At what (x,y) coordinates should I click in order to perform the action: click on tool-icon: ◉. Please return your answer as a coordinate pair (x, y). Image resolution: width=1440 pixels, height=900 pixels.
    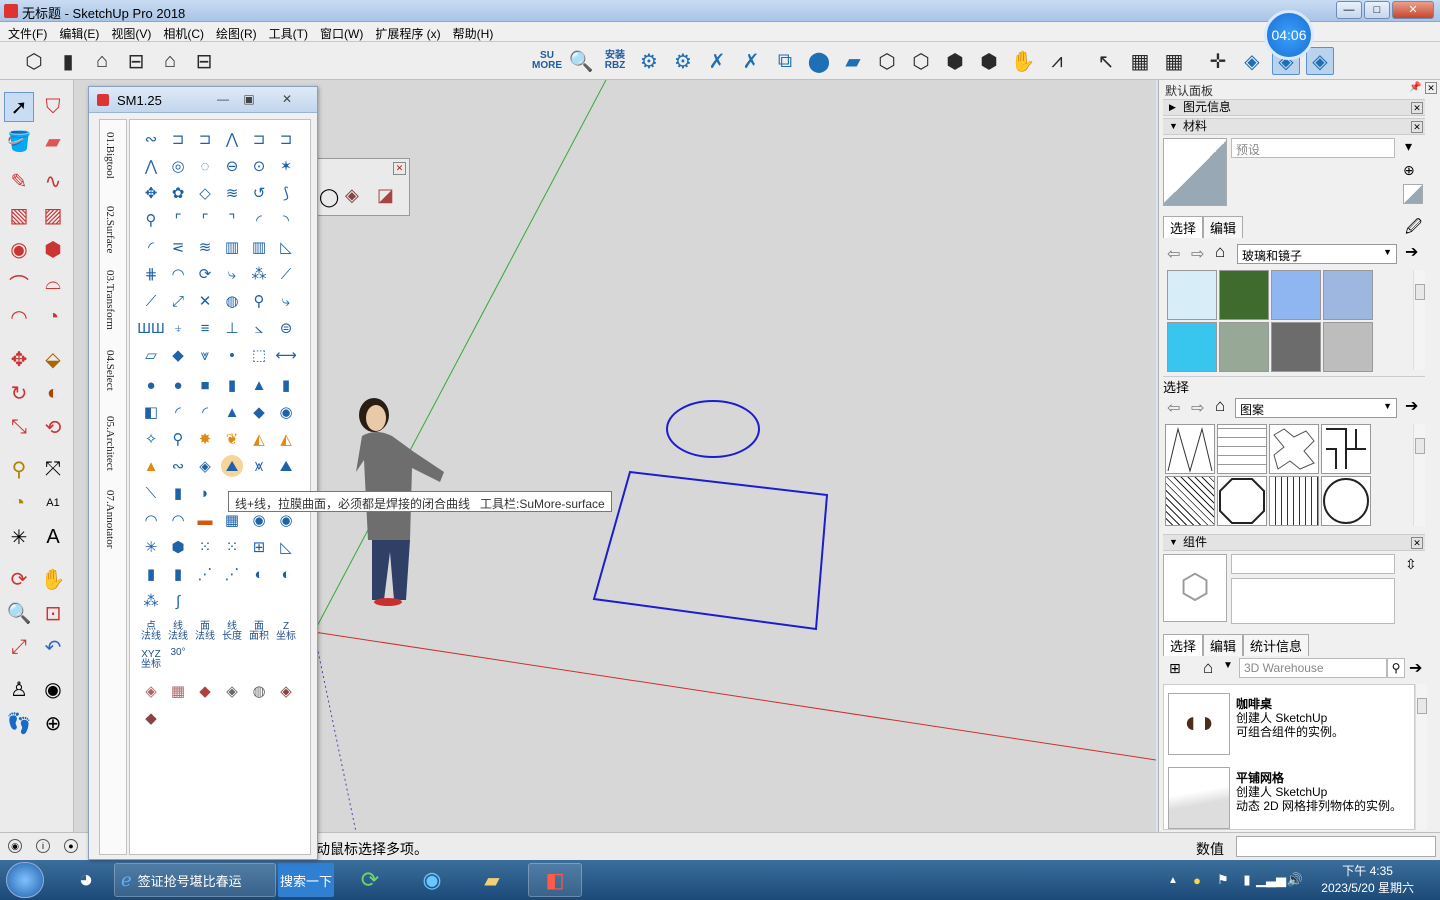
    Looking at the image, I should click on (259, 520).